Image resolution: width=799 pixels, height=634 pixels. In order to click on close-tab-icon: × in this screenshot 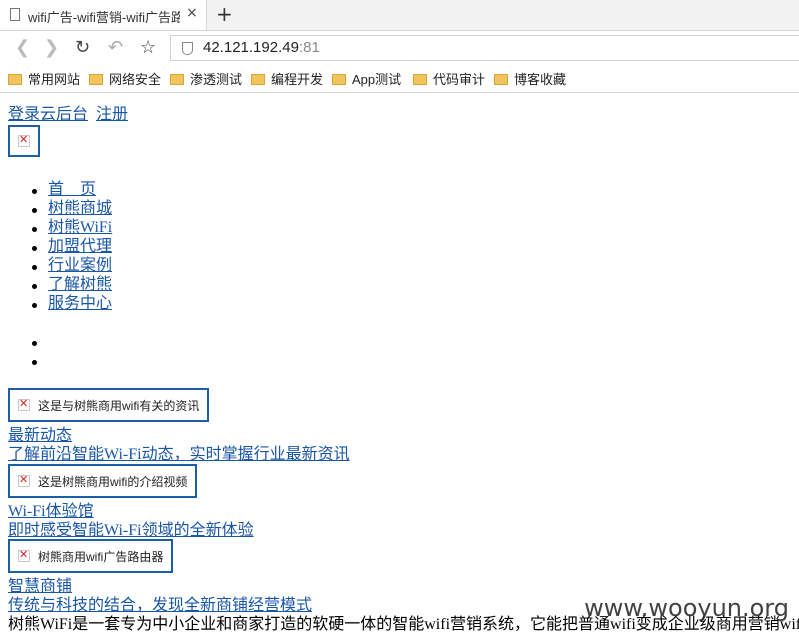, I will do `click(192, 13)`.